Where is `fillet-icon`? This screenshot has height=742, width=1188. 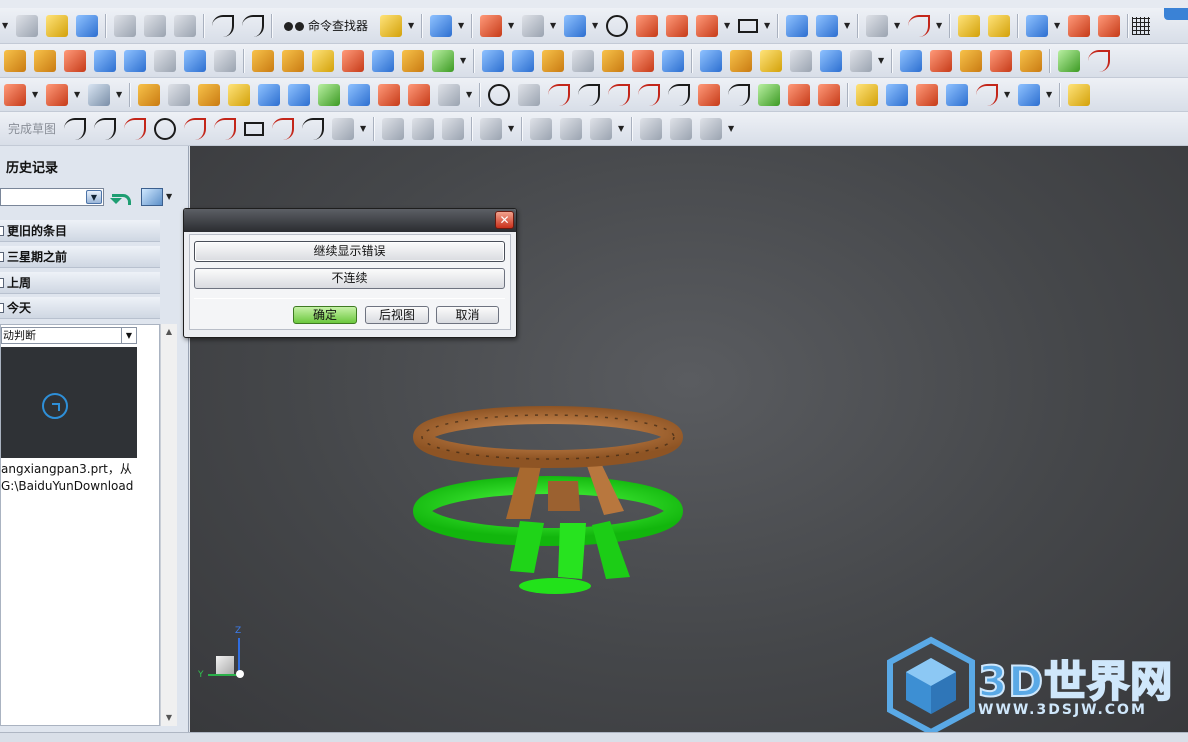 fillet-icon is located at coordinates (195, 128).